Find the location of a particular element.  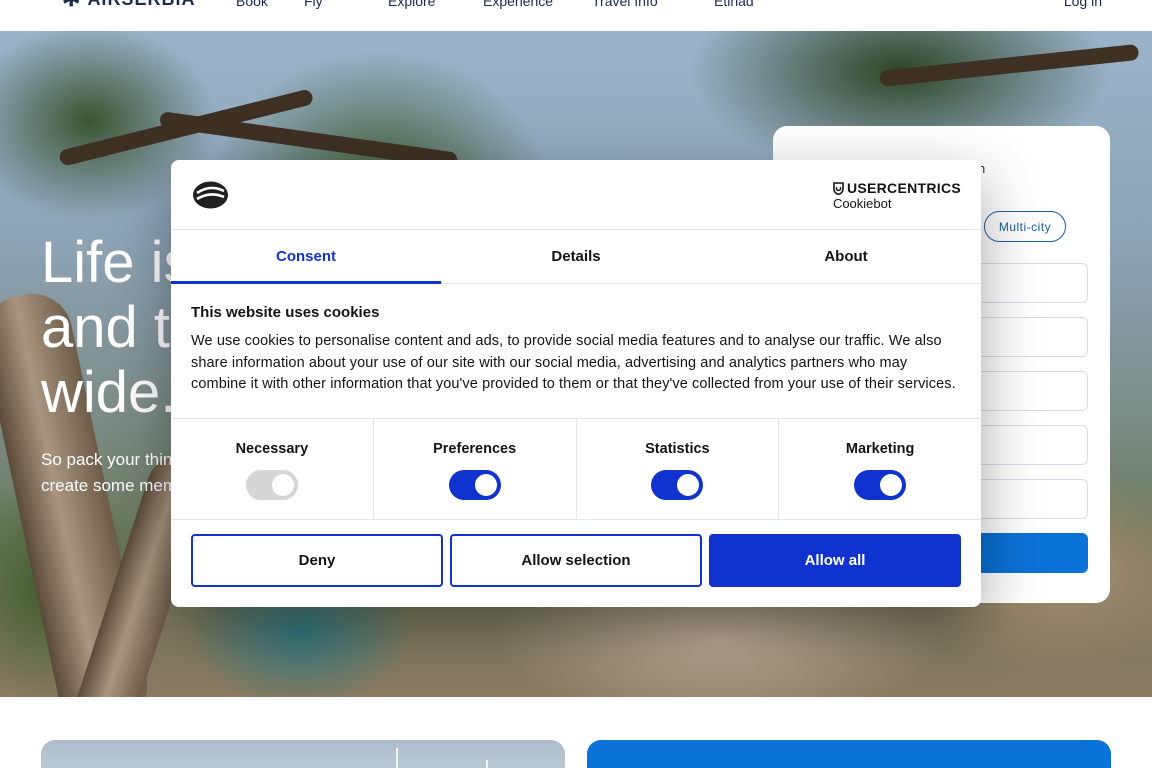

usercentrics-brand: USERCENTRICS is located at coordinates (903, 188).